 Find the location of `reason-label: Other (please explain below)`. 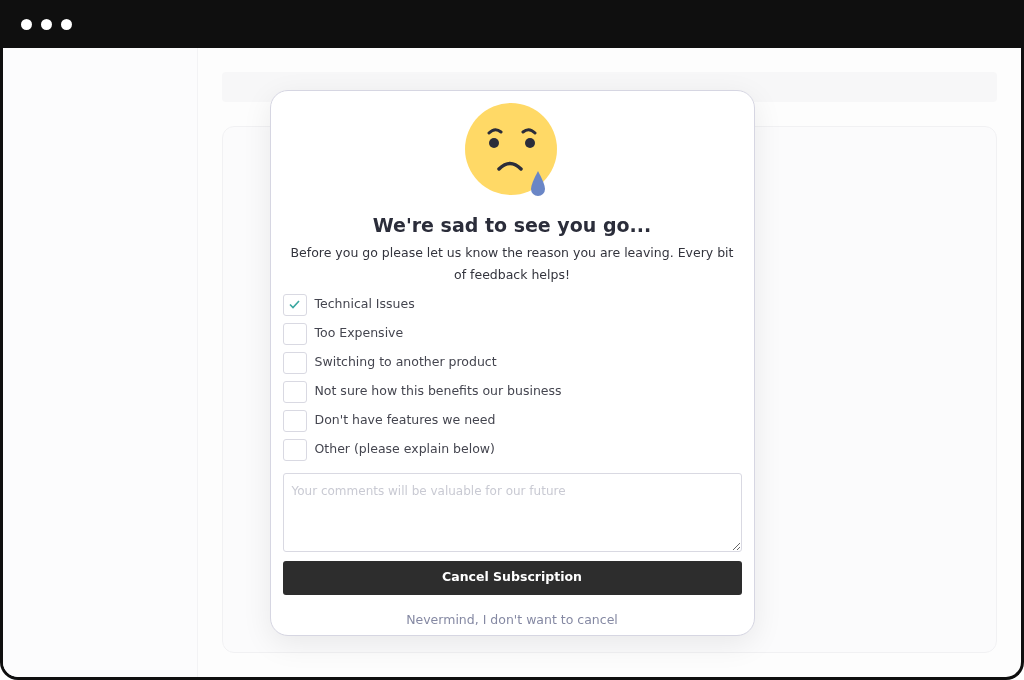

reason-label: Other (please explain below) is located at coordinates (404, 449).